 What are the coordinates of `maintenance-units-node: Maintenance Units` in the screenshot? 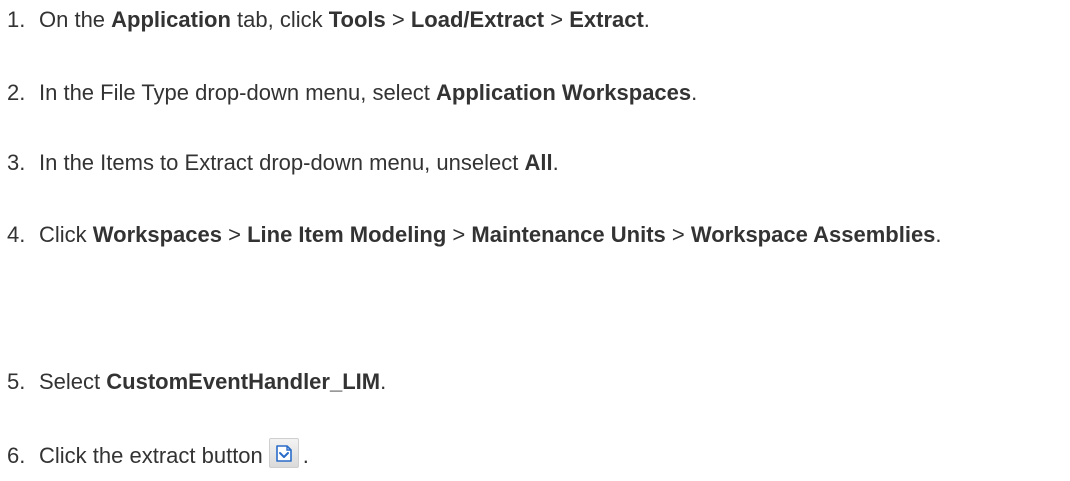 It's located at (568, 234).